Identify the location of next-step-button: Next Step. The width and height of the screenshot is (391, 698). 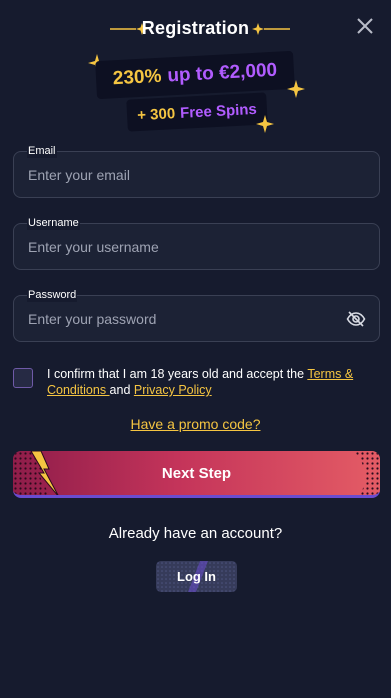
(196, 474).